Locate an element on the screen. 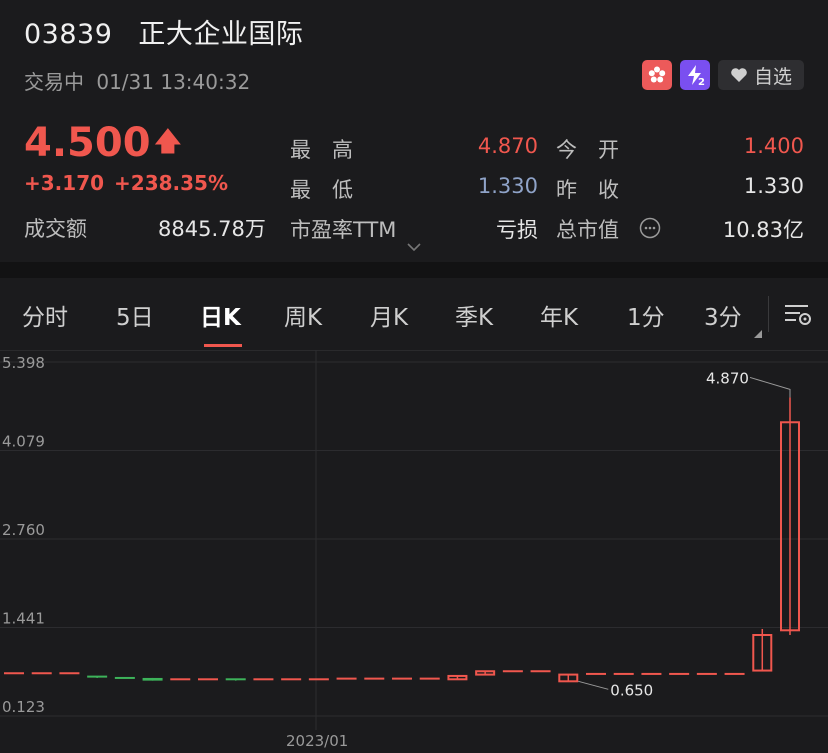 This screenshot has width=828, height=753. price-change: +3.170 +238.35% is located at coordinates (126, 183).